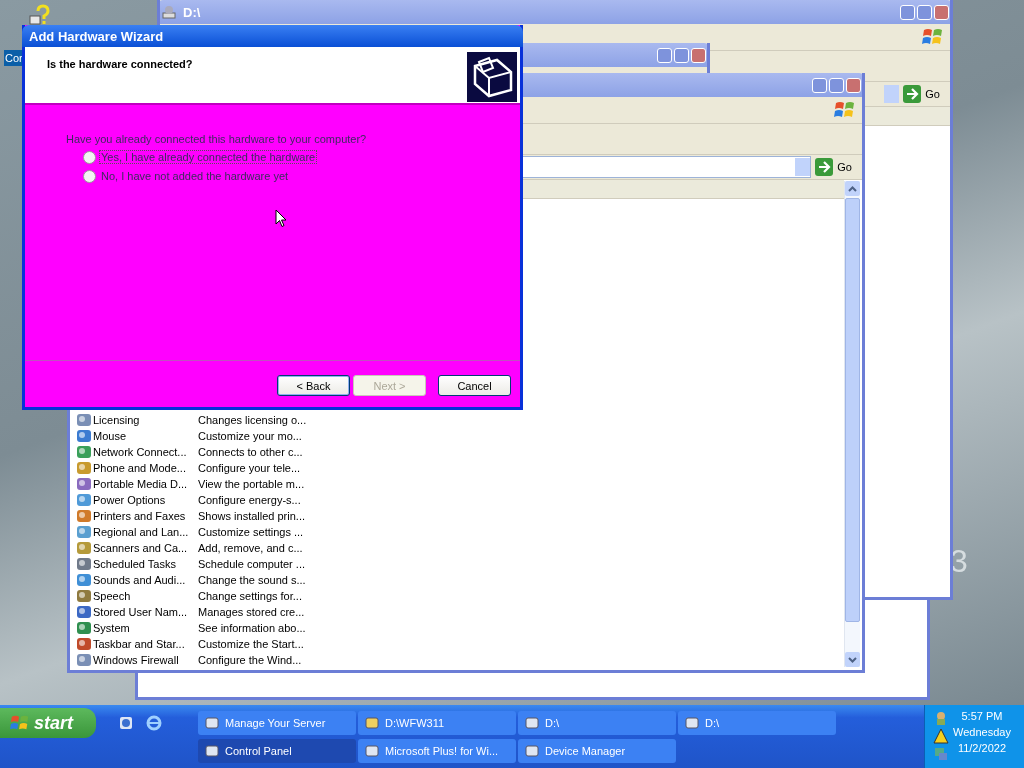 This screenshot has height=768, width=1024. I want to click on clock-date: 11/2/2022, so click(981, 748).